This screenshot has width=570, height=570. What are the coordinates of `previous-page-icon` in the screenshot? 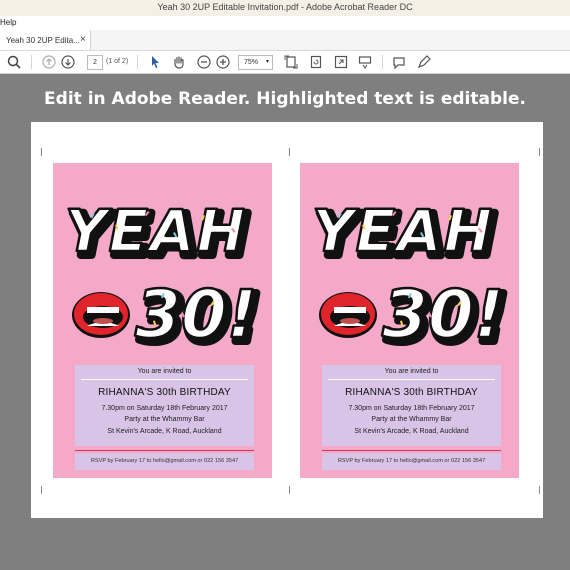 It's located at (49, 62).